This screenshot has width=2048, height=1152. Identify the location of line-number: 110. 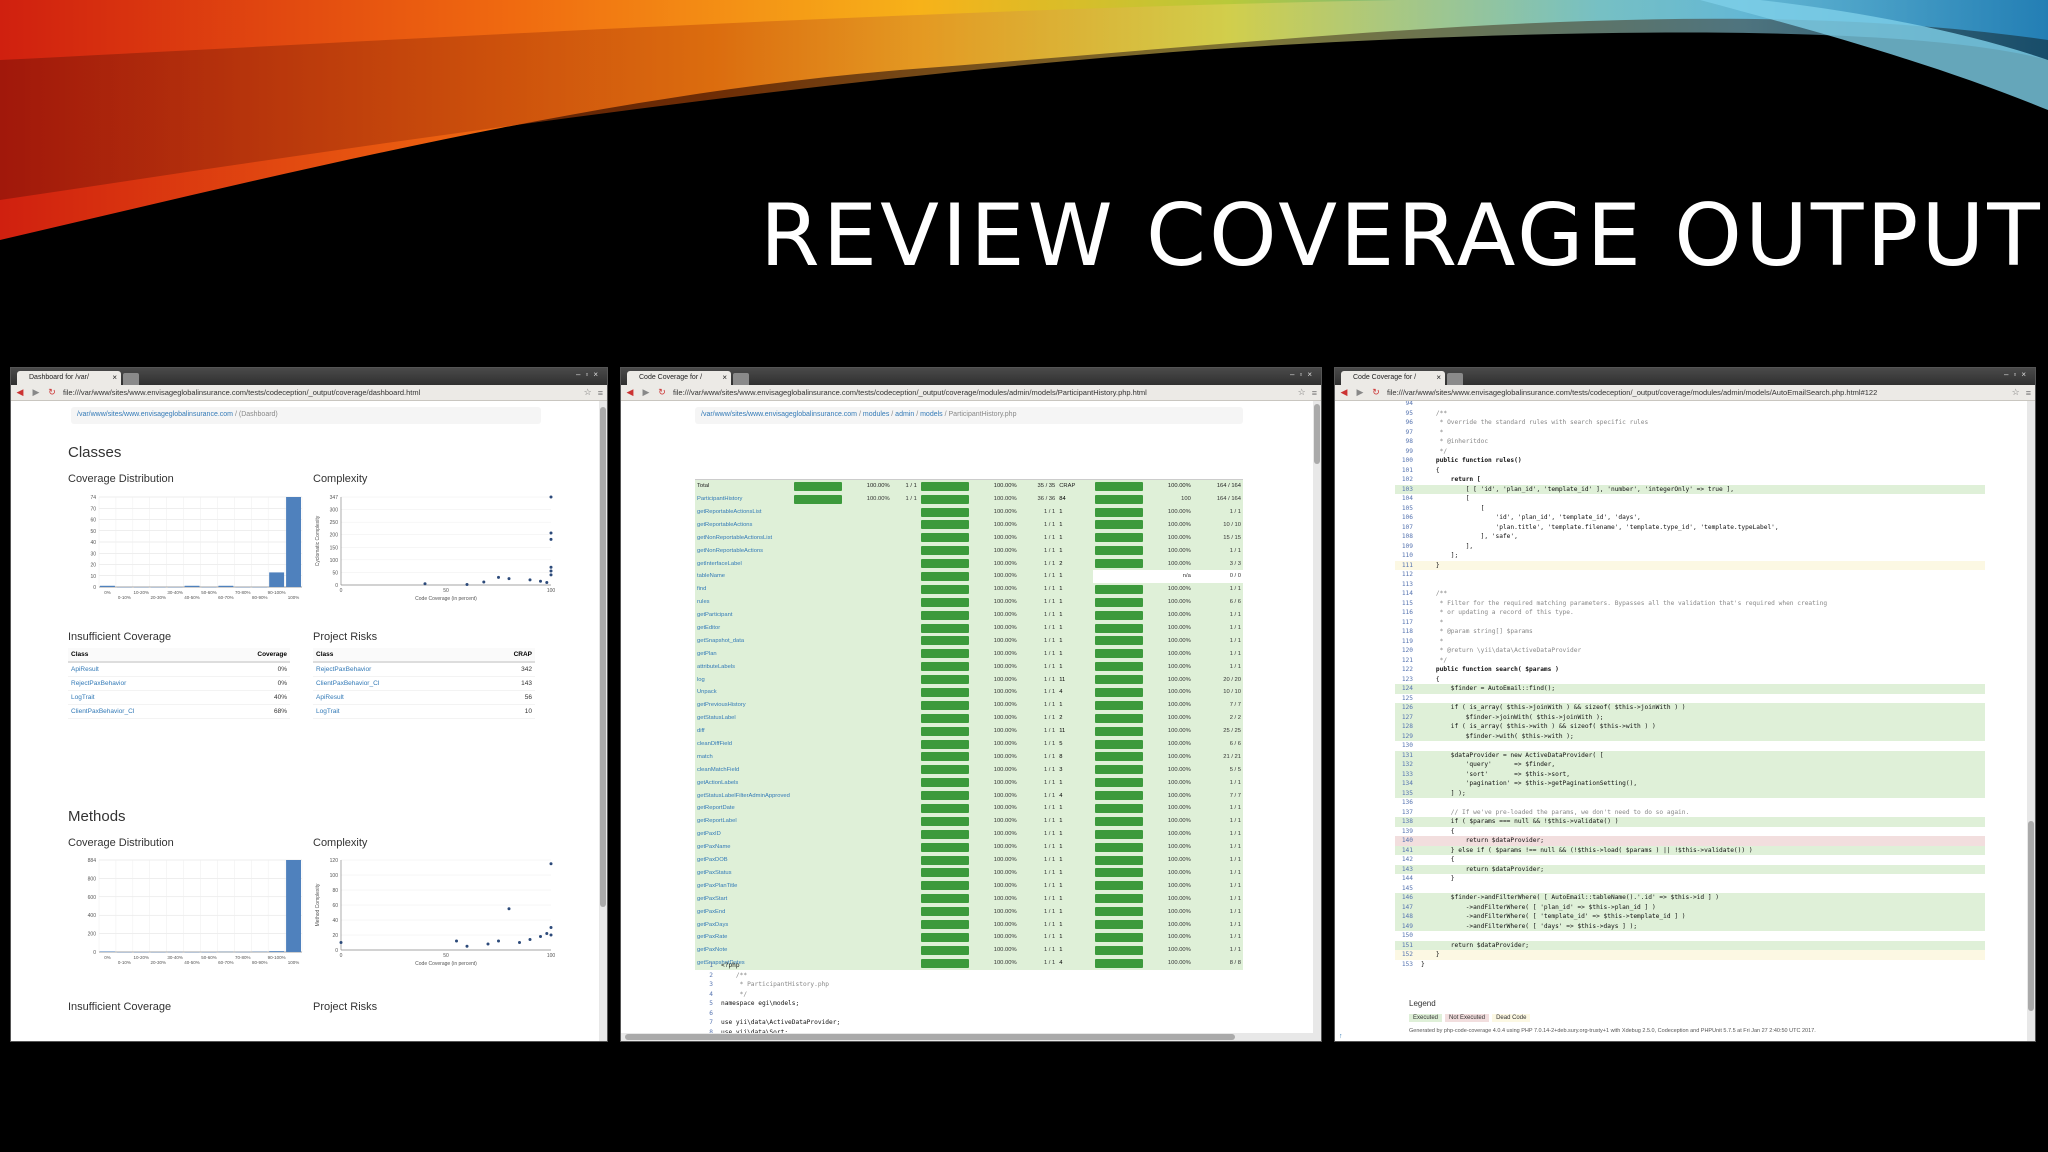
(1408, 556).